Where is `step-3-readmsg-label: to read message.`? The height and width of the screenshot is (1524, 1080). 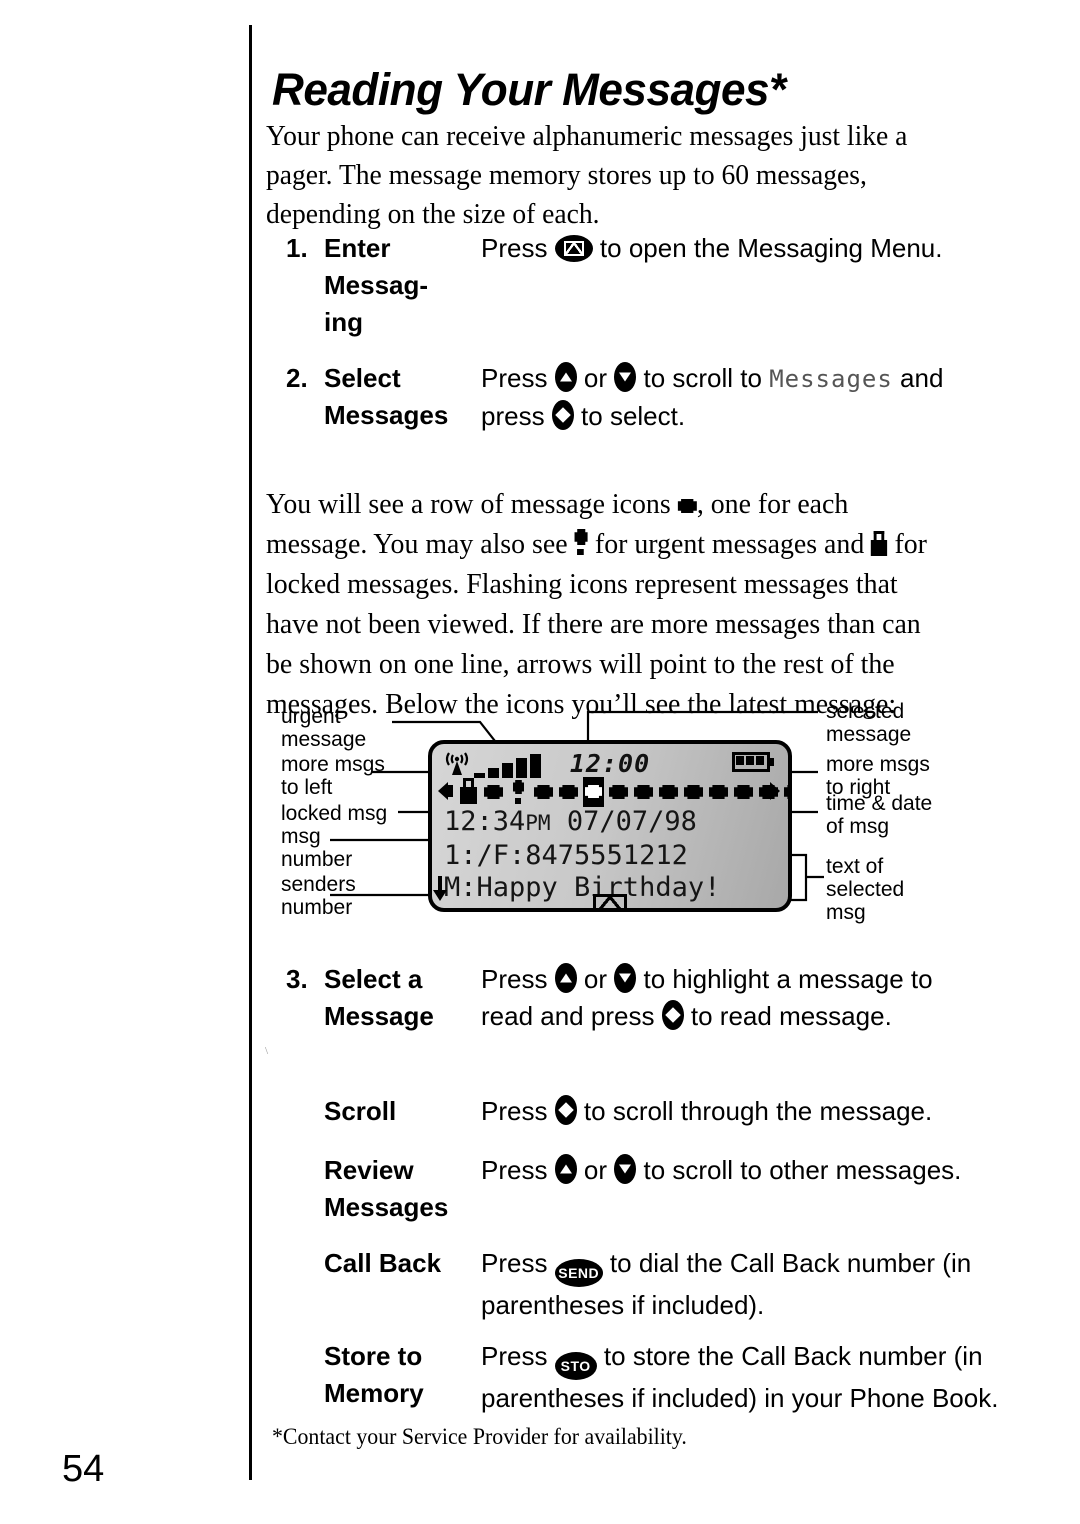 step-3-readmsg-label: to read message. is located at coordinates (787, 1016).